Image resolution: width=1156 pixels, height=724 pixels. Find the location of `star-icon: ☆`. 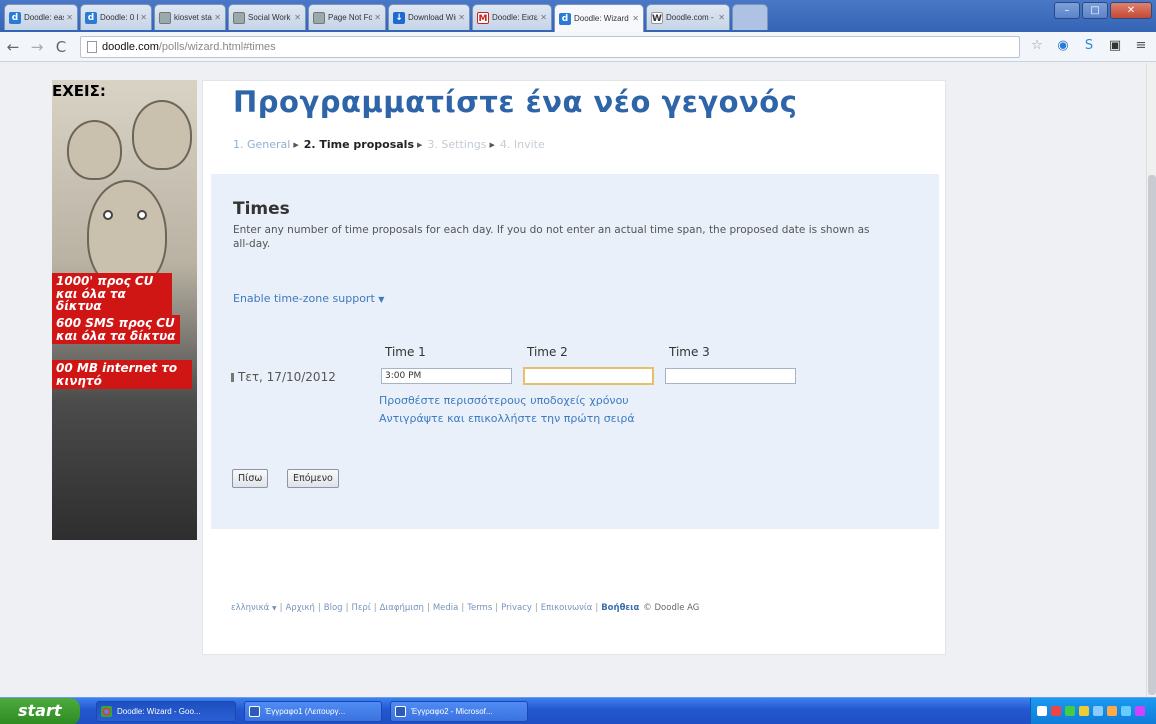

star-icon: ☆ is located at coordinates (1037, 46).